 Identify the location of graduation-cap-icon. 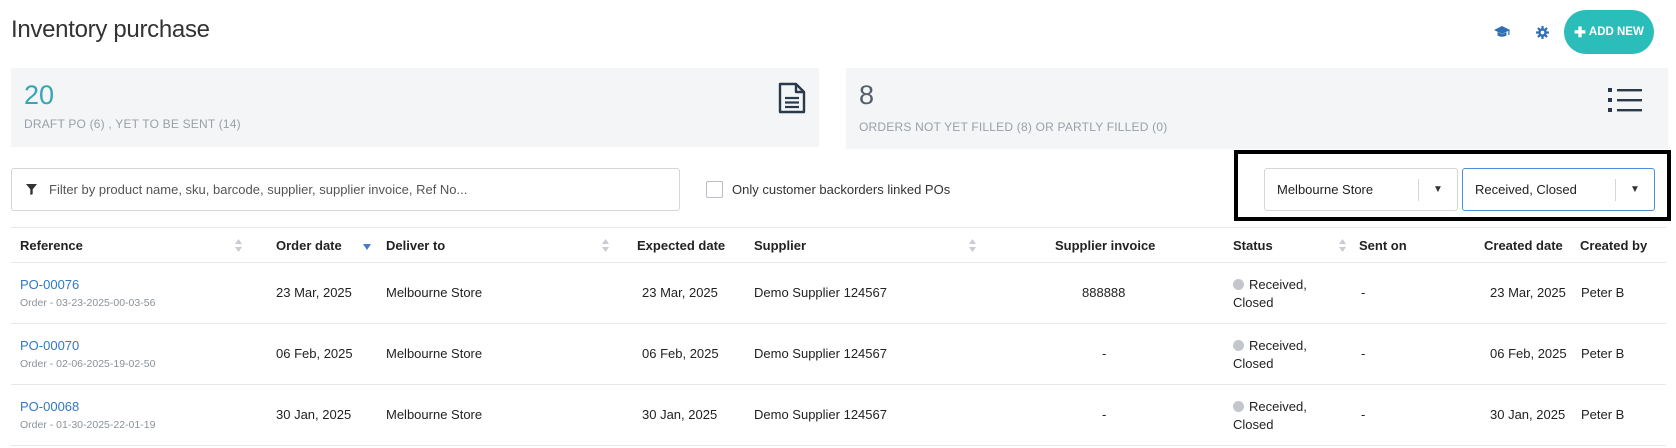
(1502, 32).